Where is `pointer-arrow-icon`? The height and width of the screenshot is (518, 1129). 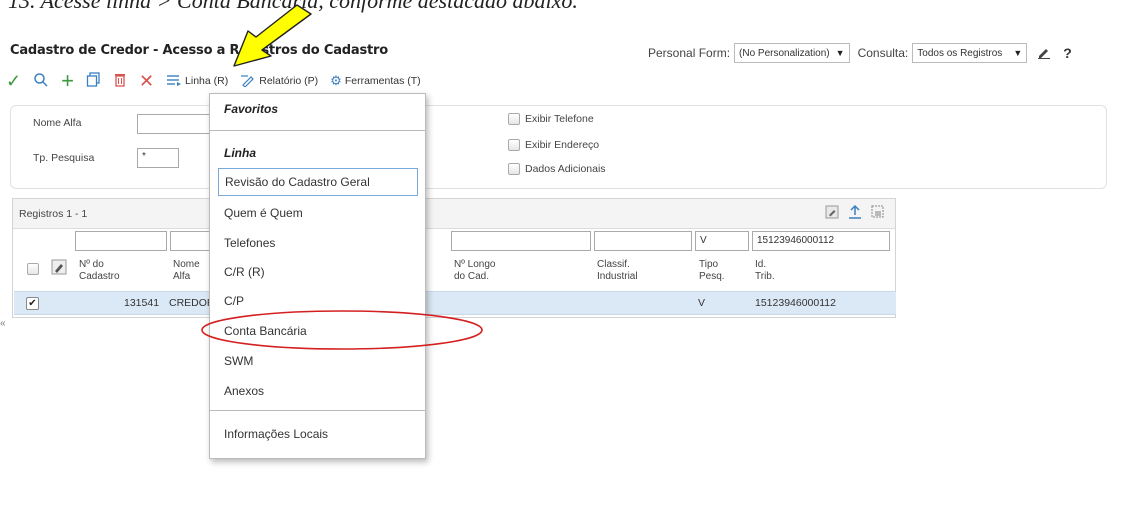 pointer-arrow-icon is located at coordinates (272, 35).